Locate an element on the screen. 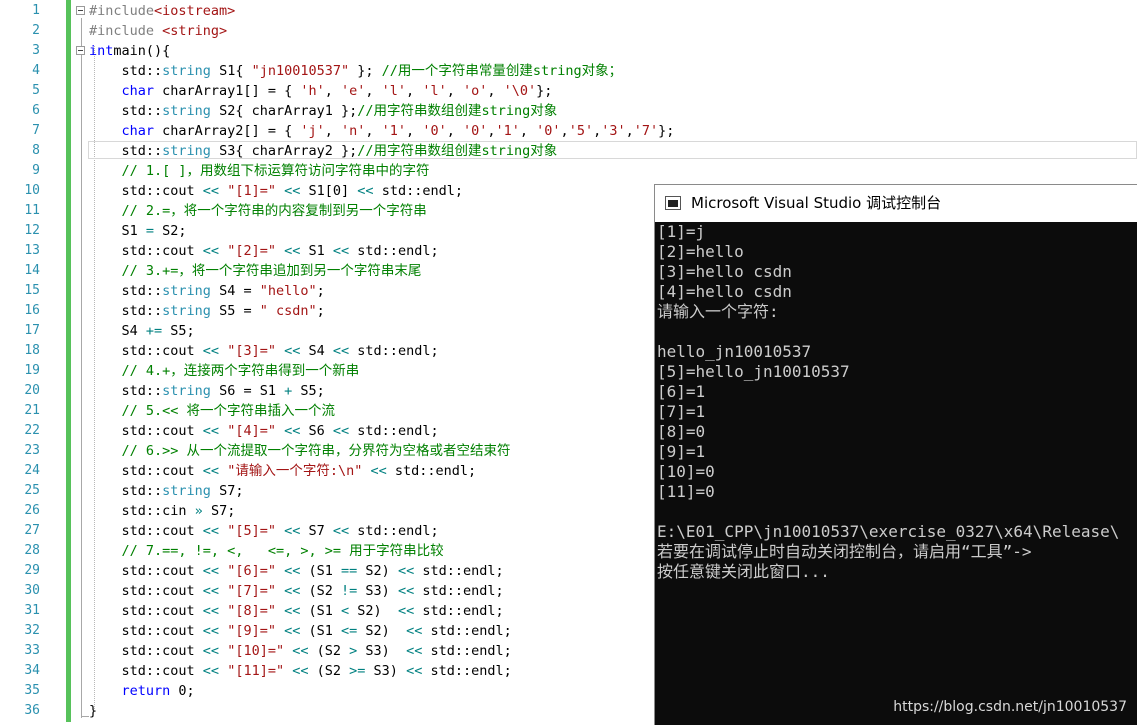 This screenshot has width=1137, height=725. code-line: std::string S5 = " csdn"; is located at coordinates (207, 311).